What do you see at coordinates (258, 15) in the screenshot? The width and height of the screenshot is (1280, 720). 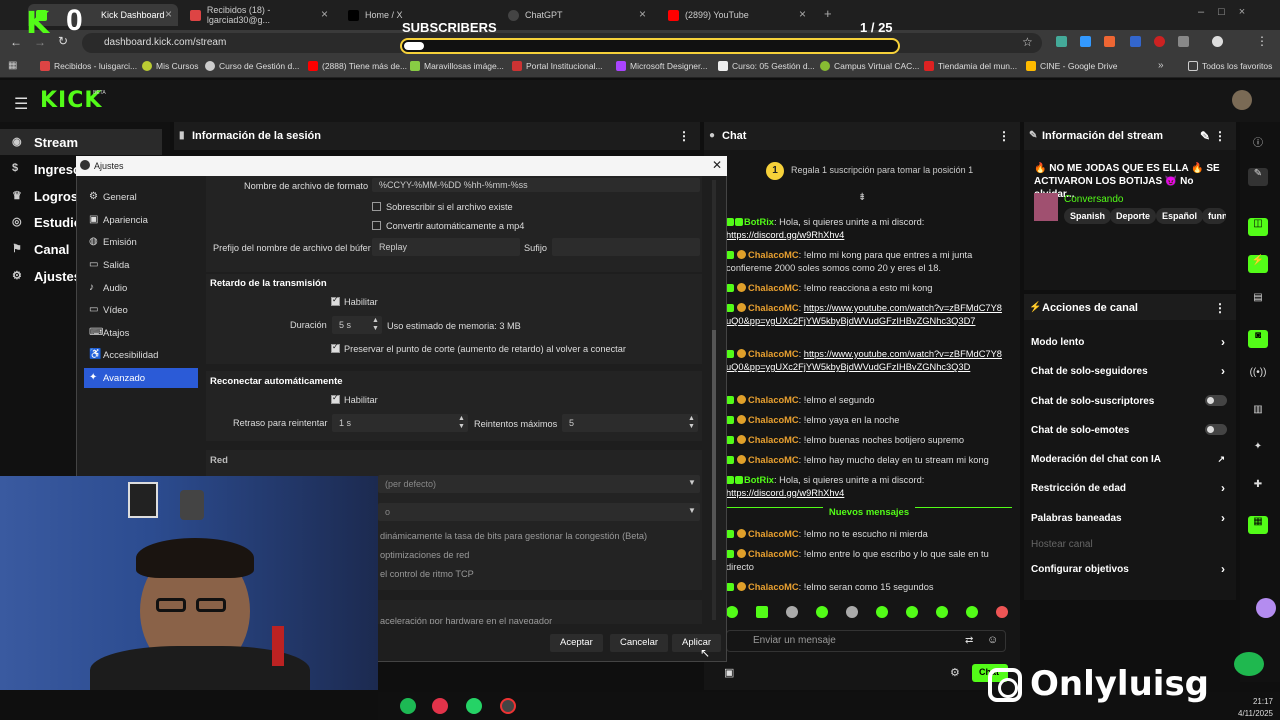 I see `tab-gmail: Recibidos (18) - lgarciad30@g... ×` at bounding box center [258, 15].